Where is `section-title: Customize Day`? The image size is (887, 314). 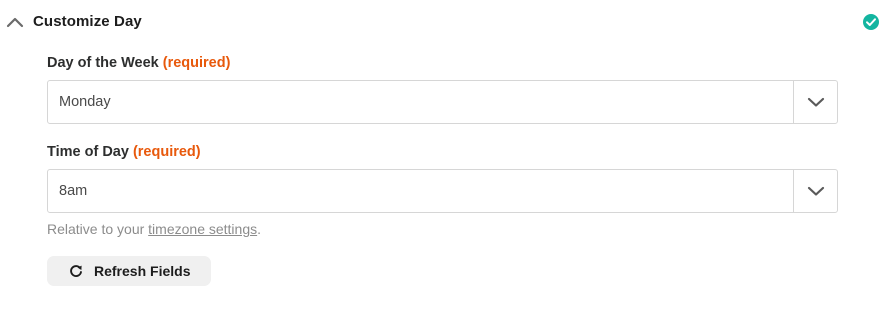
section-title: Customize Day is located at coordinates (87, 21).